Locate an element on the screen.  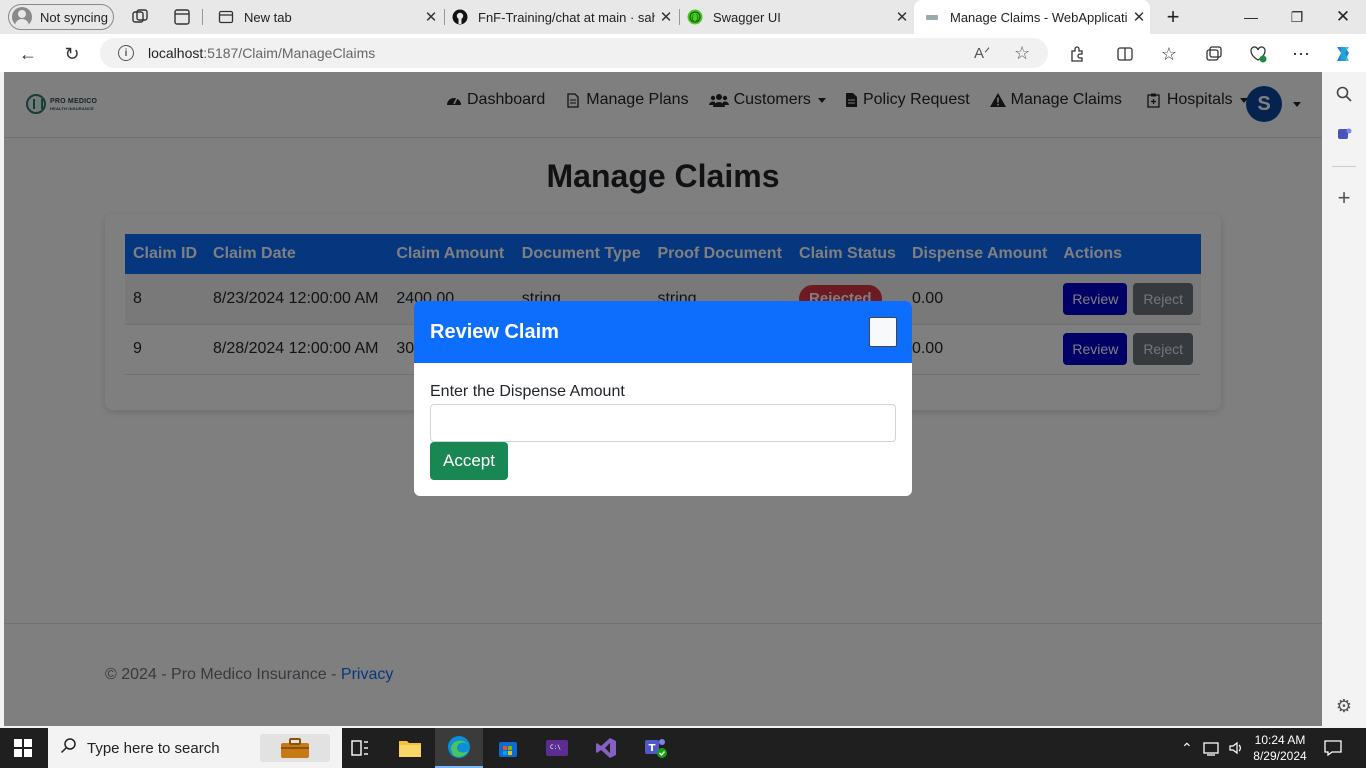
edge-browser-icon is located at coordinates (459, 748).